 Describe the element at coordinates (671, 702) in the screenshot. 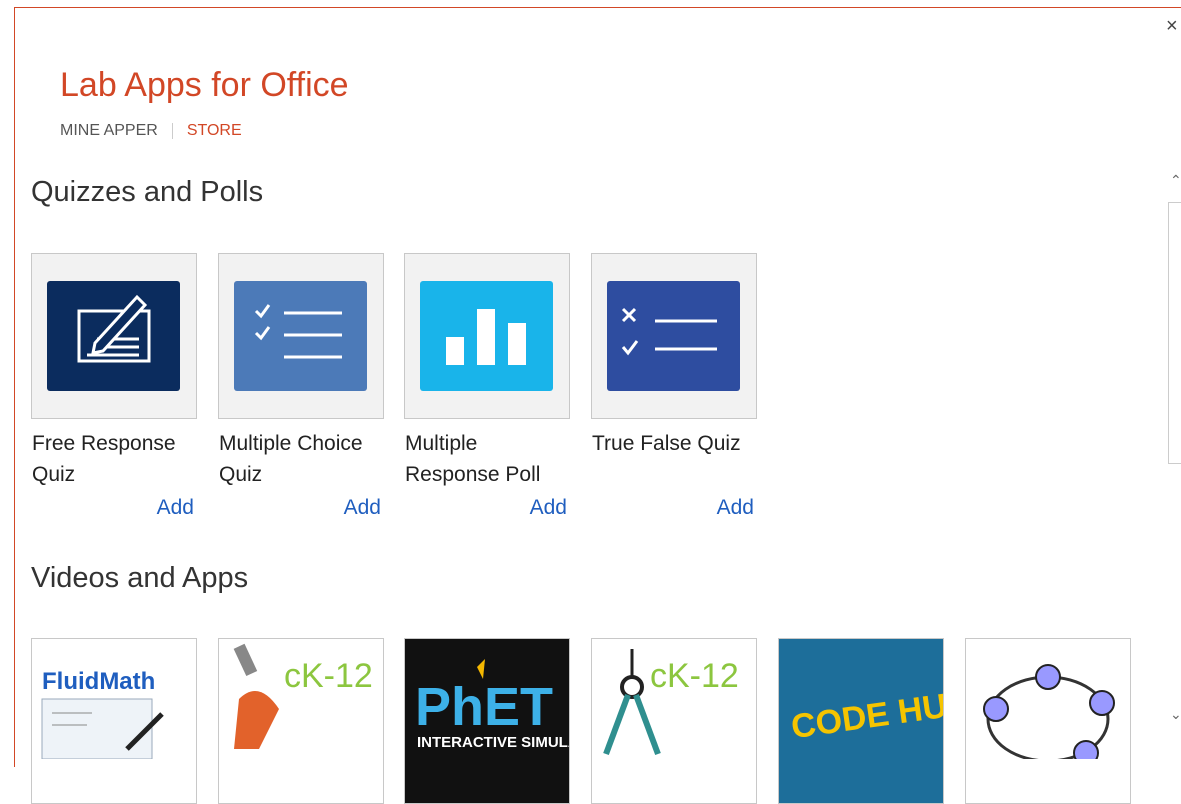

I see `ck12-compass-logo: cK-12` at that location.